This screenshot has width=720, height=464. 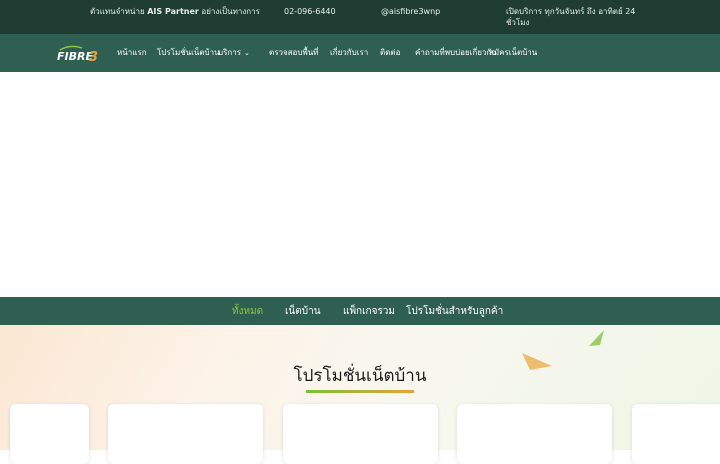 I want to click on nav-check-area: ตรวจสอบพื้นที่, so click(x=293, y=53).